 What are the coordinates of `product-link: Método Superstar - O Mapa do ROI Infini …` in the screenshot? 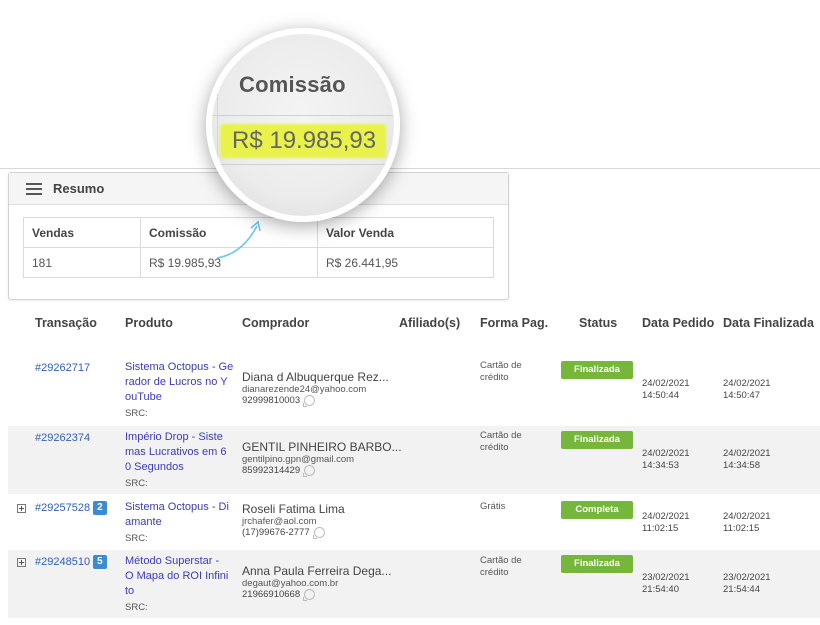 It's located at (180, 576).